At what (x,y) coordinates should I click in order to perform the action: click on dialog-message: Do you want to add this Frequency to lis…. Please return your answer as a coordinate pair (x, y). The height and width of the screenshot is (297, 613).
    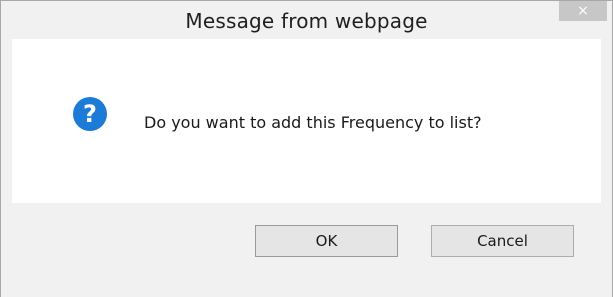
    Looking at the image, I should click on (313, 122).